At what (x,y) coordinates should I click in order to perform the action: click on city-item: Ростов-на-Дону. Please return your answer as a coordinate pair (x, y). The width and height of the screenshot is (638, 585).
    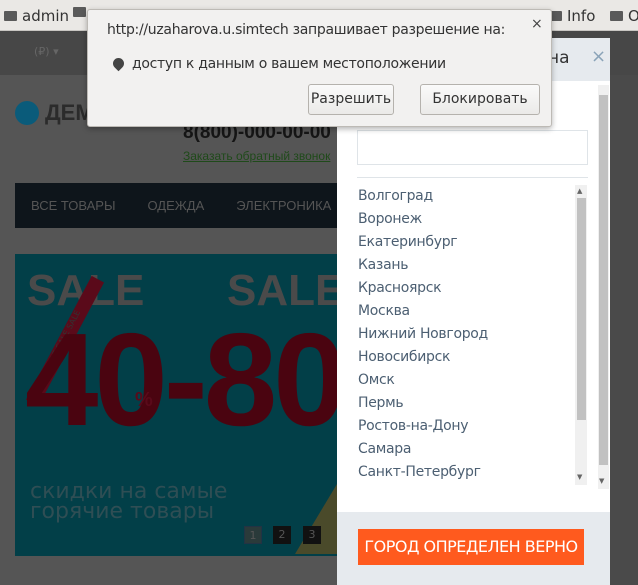
    Looking at the image, I should click on (465, 426).